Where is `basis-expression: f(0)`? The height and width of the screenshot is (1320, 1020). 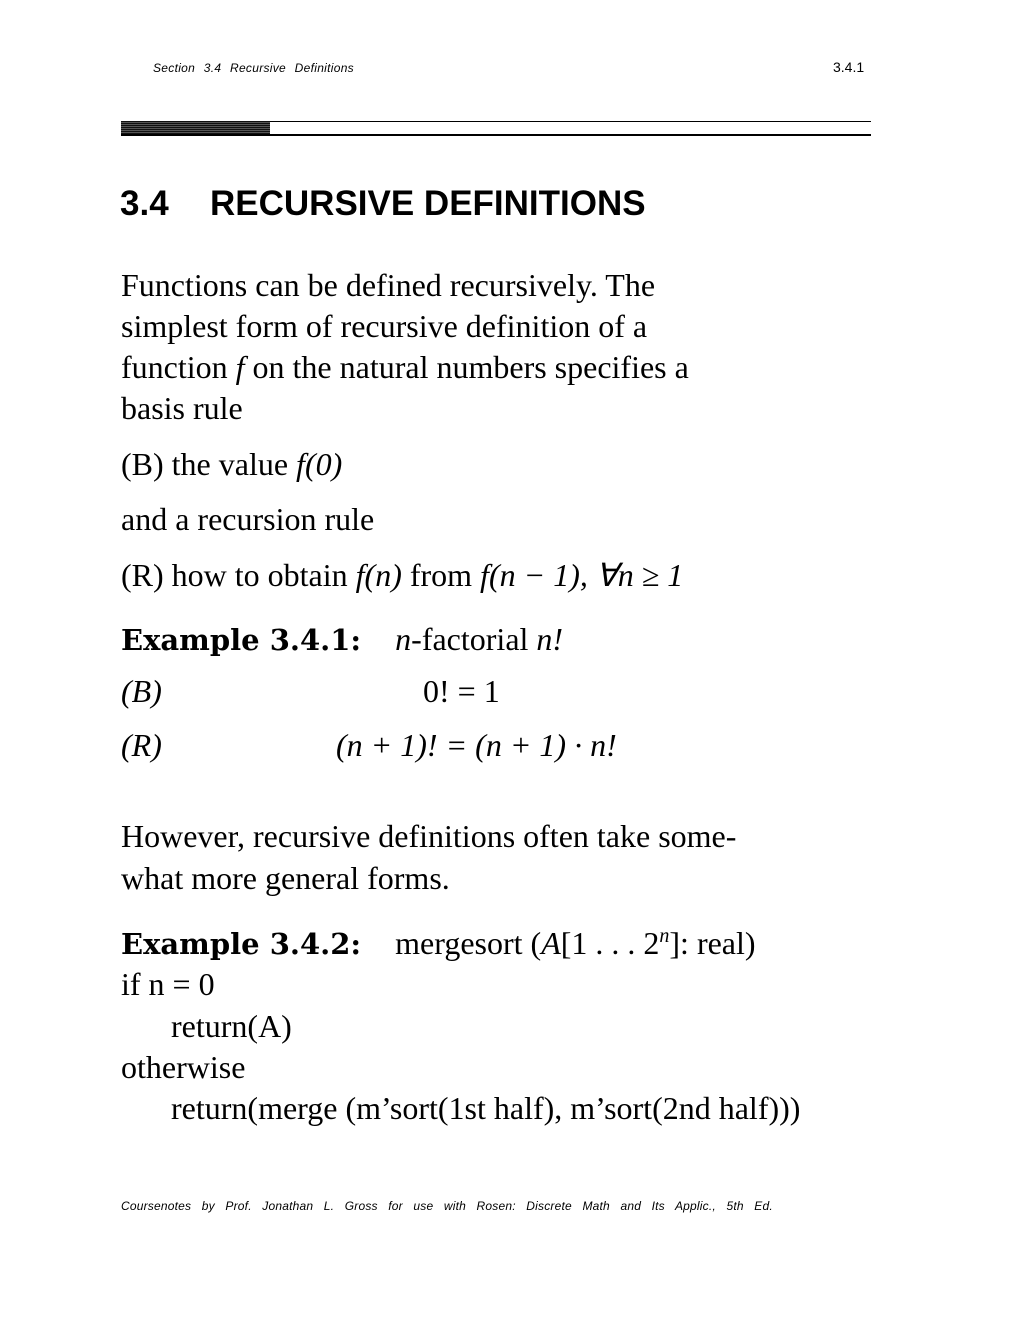 basis-expression: f(0) is located at coordinates (319, 464).